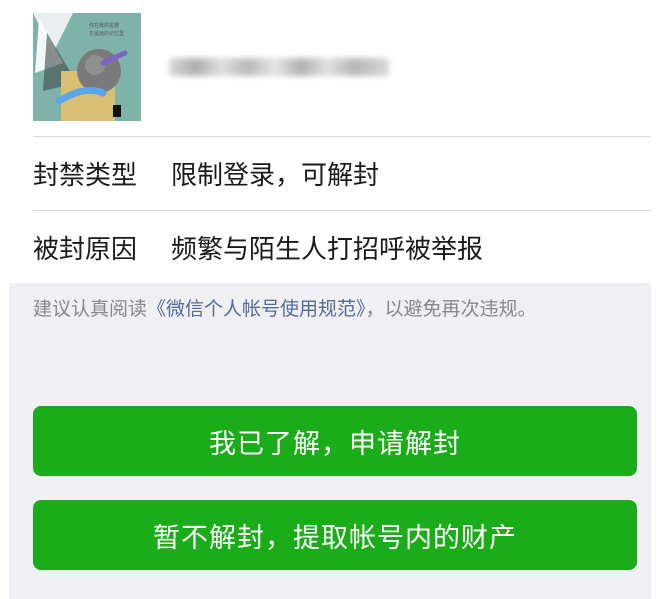 This screenshot has width=669, height=599. What do you see at coordinates (85, 249) in the screenshot?
I see `ban-reason-label: 被封原因` at bounding box center [85, 249].